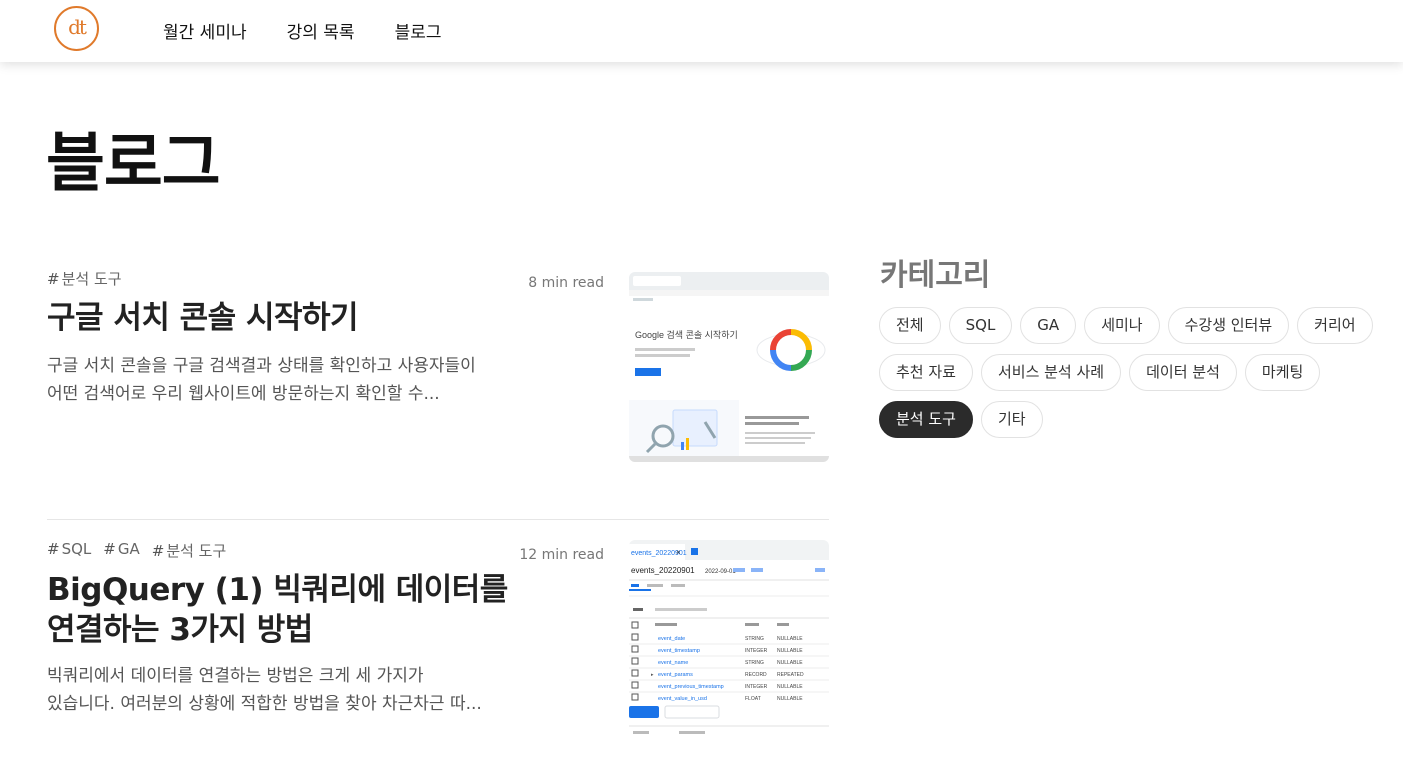 The height and width of the screenshot is (771, 1403). I want to click on category-chip: 서비스 분석 사례, so click(1051, 372).